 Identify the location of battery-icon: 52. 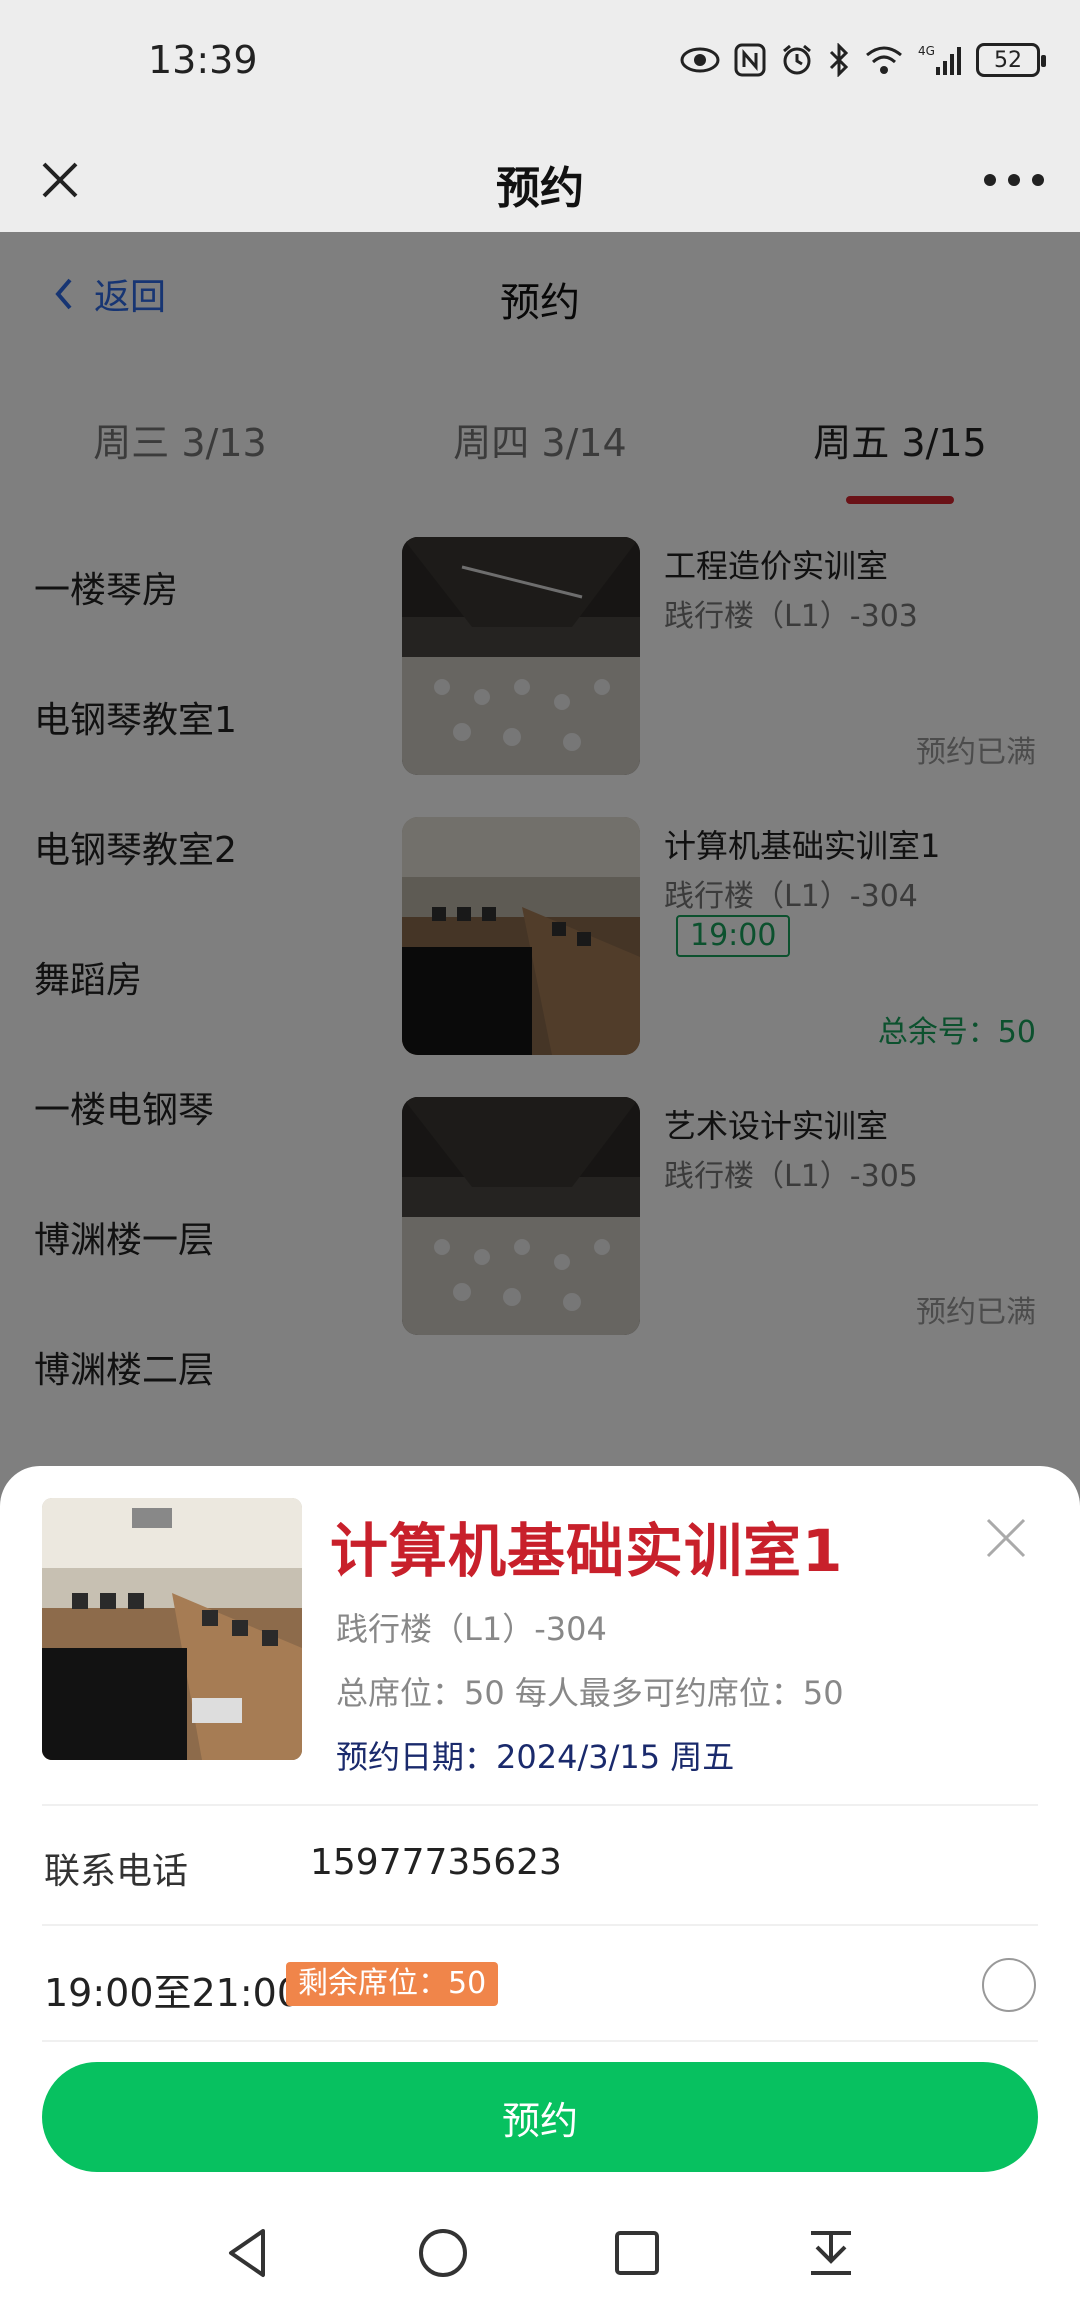
(1011, 60).